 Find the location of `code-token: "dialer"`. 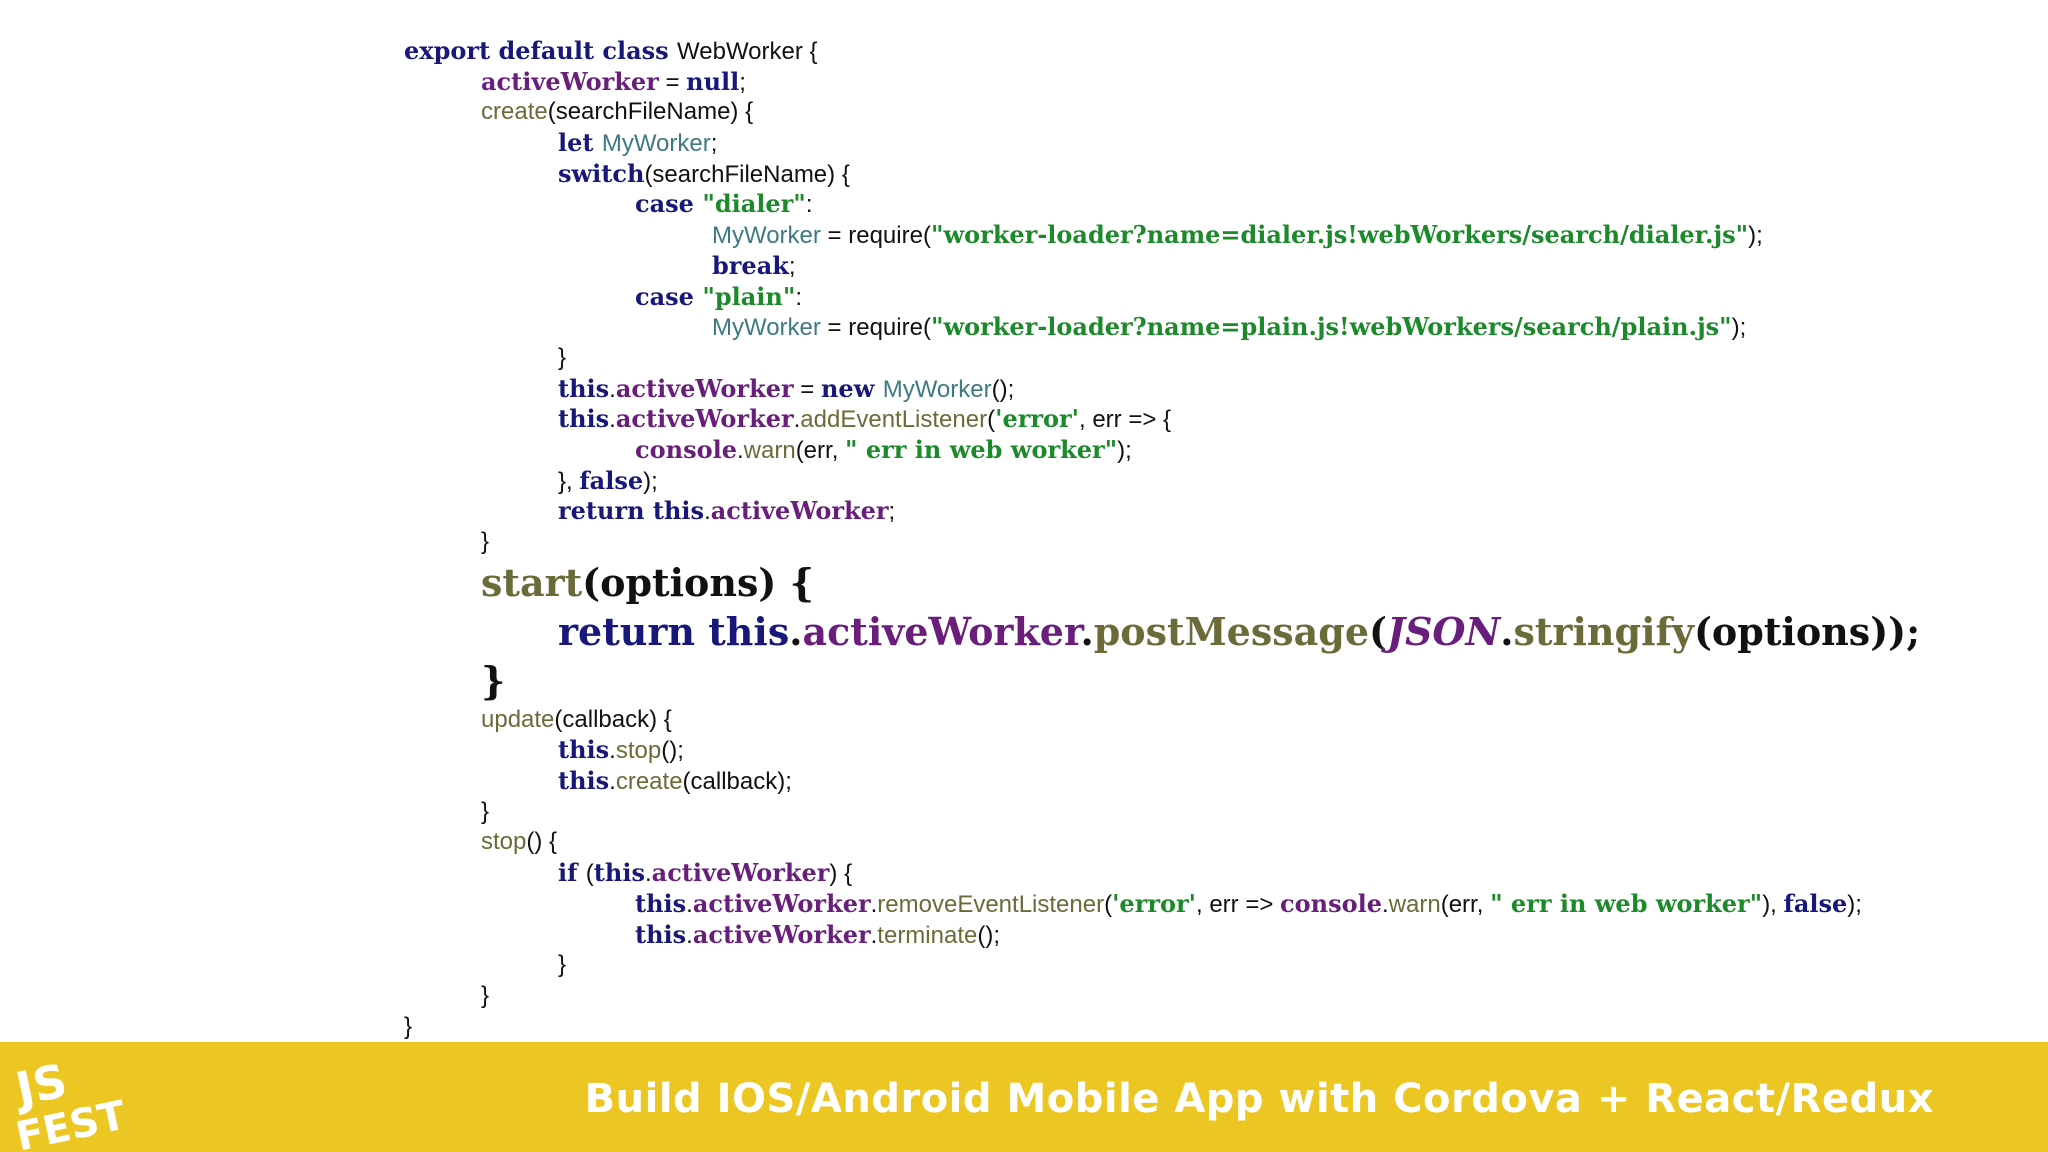

code-token: "dialer" is located at coordinates (754, 204).